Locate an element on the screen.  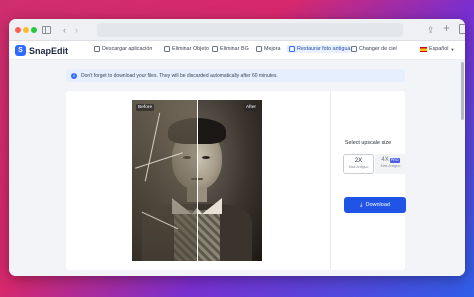
nav-label: Changer de ciel is located at coordinates (378, 49).